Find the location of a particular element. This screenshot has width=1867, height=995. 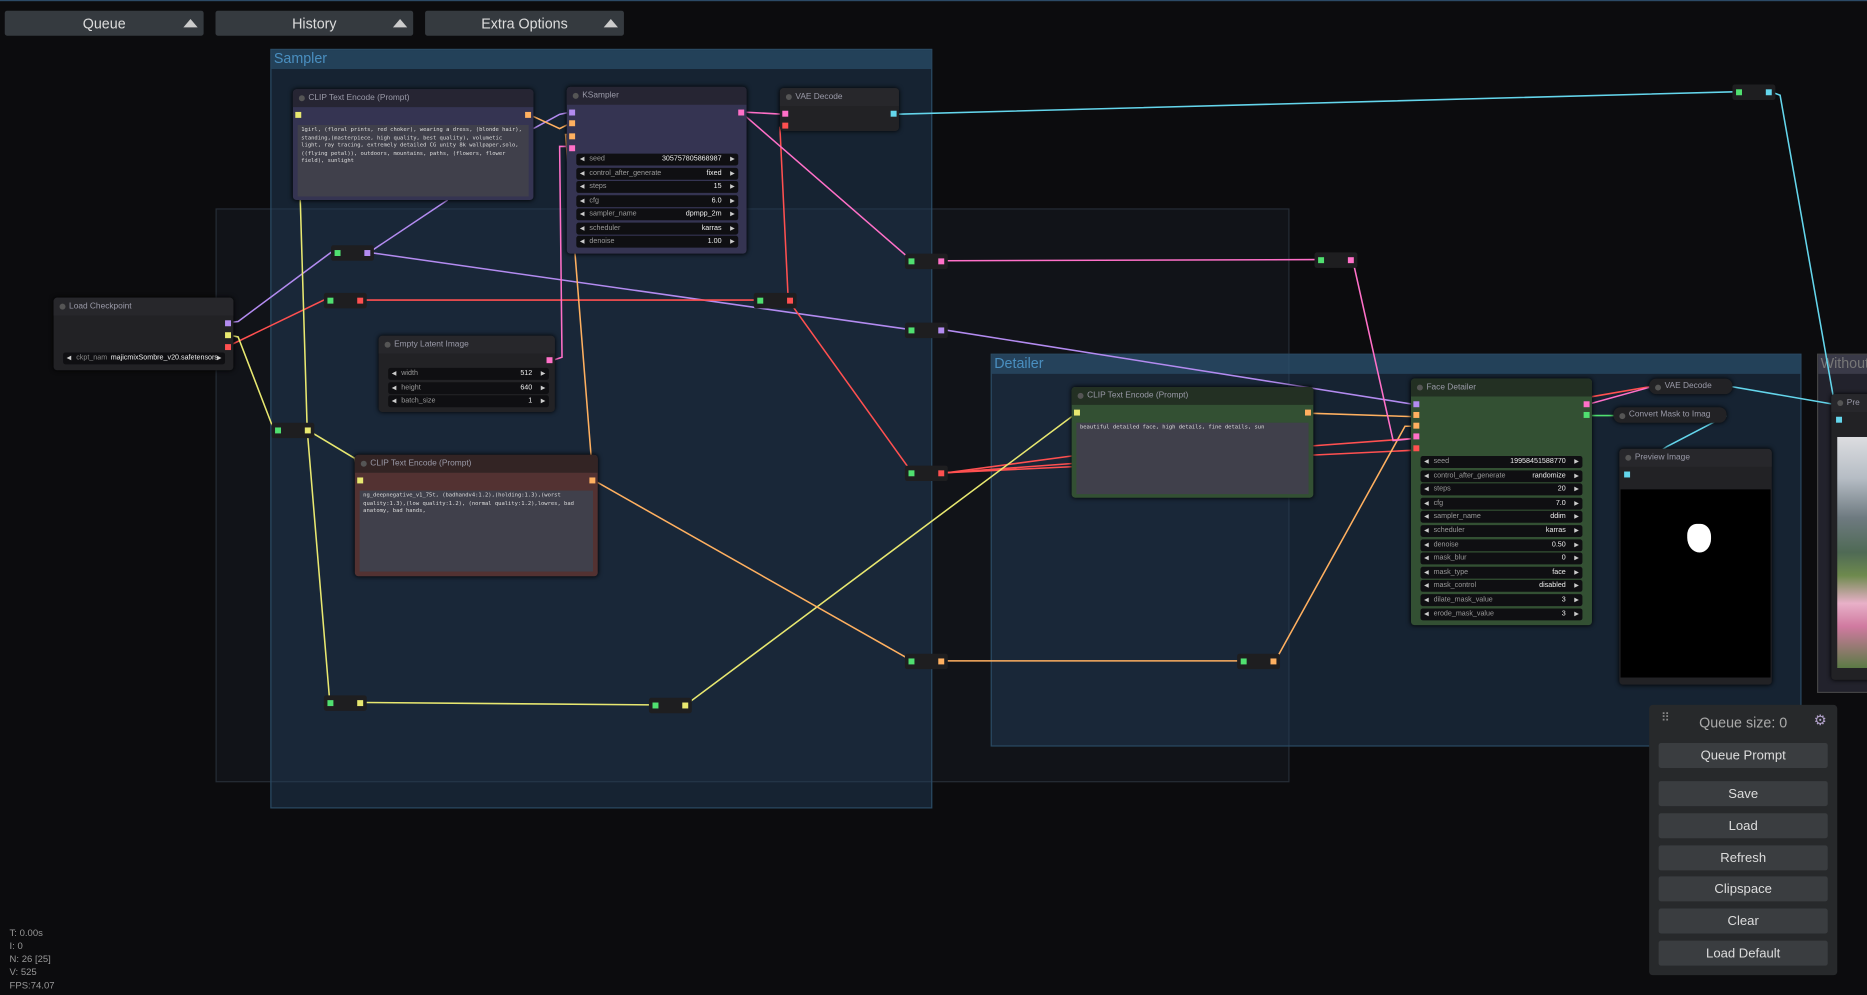

widget-erode-mask-value: erode_mask_value3 is located at coordinates (1501, 613).